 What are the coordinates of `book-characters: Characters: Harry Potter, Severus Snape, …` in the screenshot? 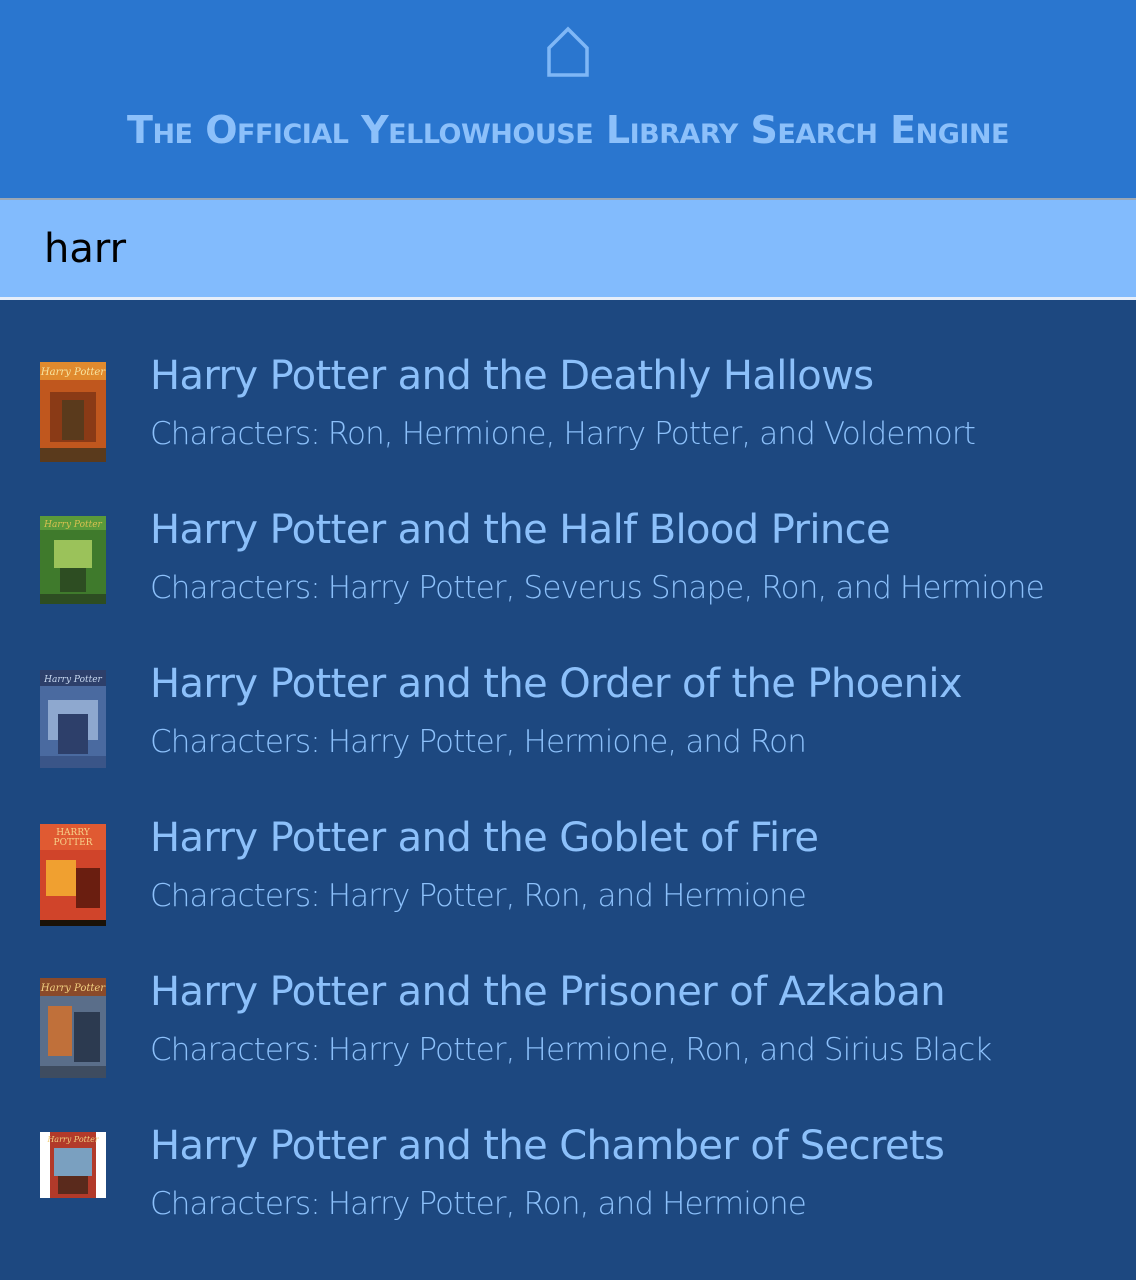 It's located at (597, 588).